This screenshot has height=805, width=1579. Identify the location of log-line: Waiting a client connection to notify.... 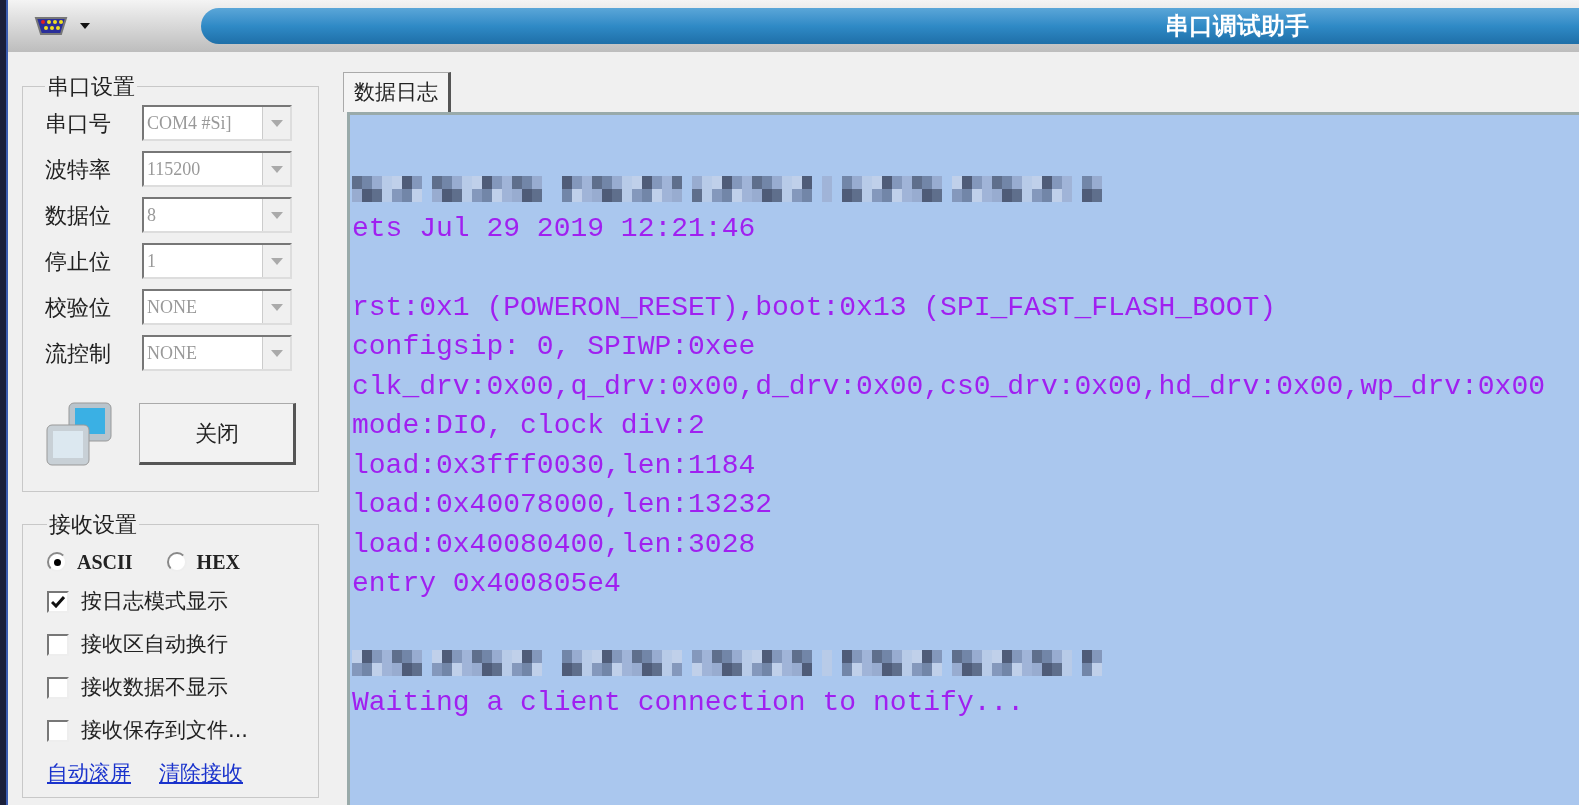
(688, 702).